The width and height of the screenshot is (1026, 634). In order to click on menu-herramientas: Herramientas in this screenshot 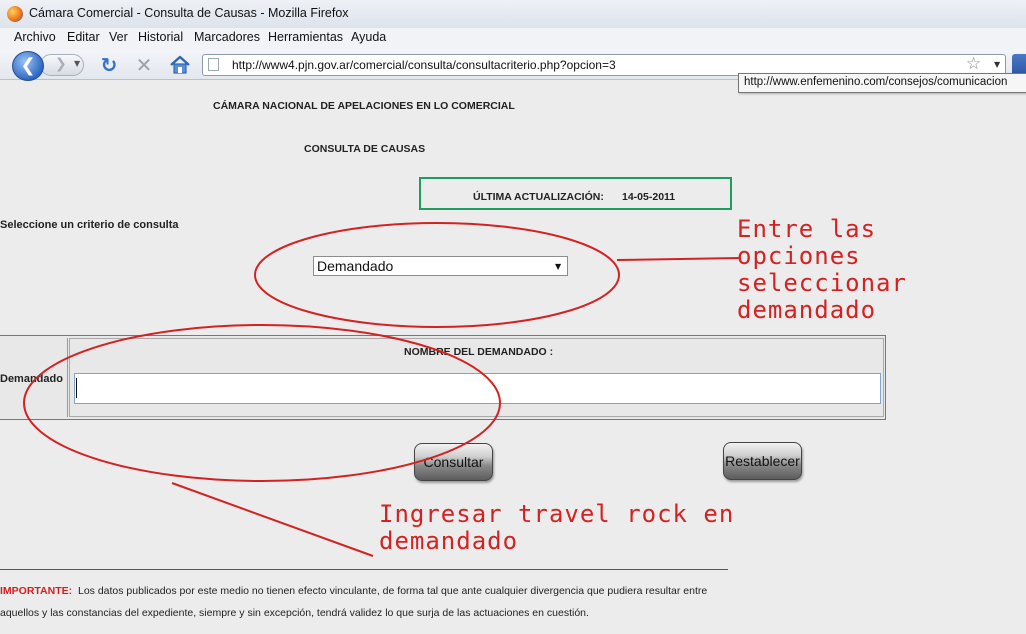, I will do `click(305, 37)`.